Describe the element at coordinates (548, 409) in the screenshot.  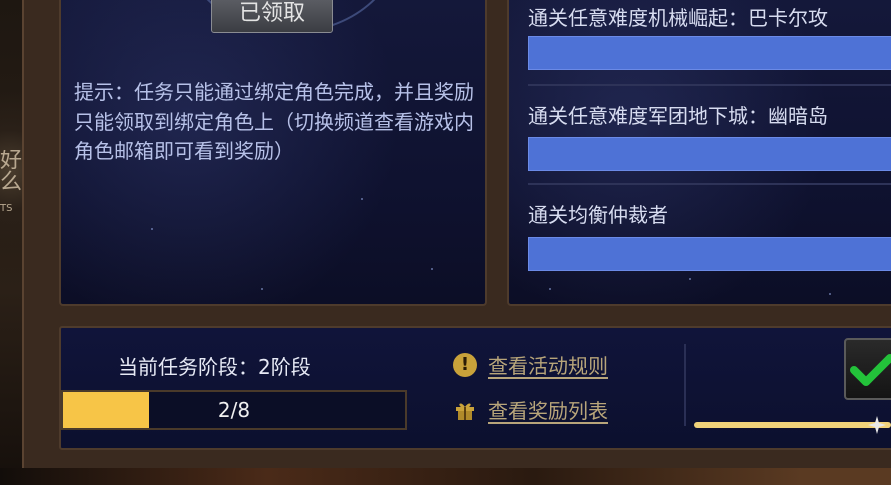
I see `view-rewards-label: 查看奖励列表` at that location.